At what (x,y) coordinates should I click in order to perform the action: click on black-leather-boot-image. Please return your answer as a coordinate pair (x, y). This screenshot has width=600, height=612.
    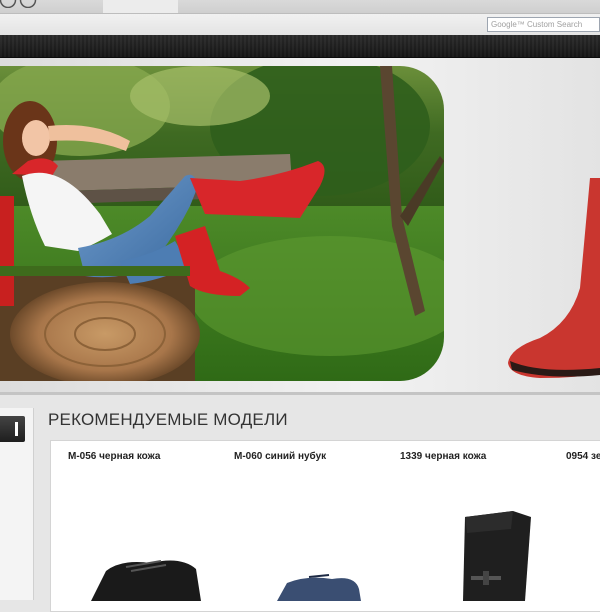
    Looking at the image, I should click on (466, 536).